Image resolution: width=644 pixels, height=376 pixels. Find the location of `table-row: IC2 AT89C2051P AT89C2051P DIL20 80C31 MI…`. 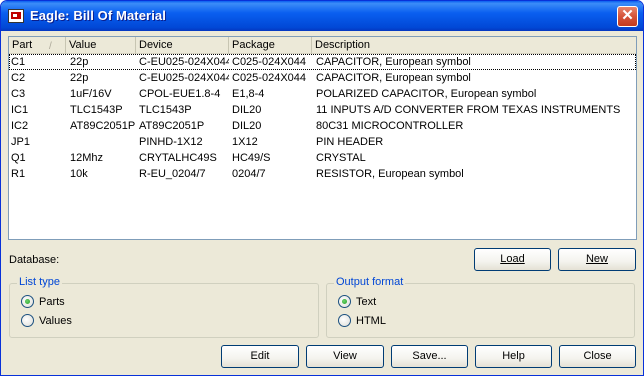

table-row: IC2 AT89C2051P AT89C2051P DIL20 80C31 MI… is located at coordinates (322, 126).